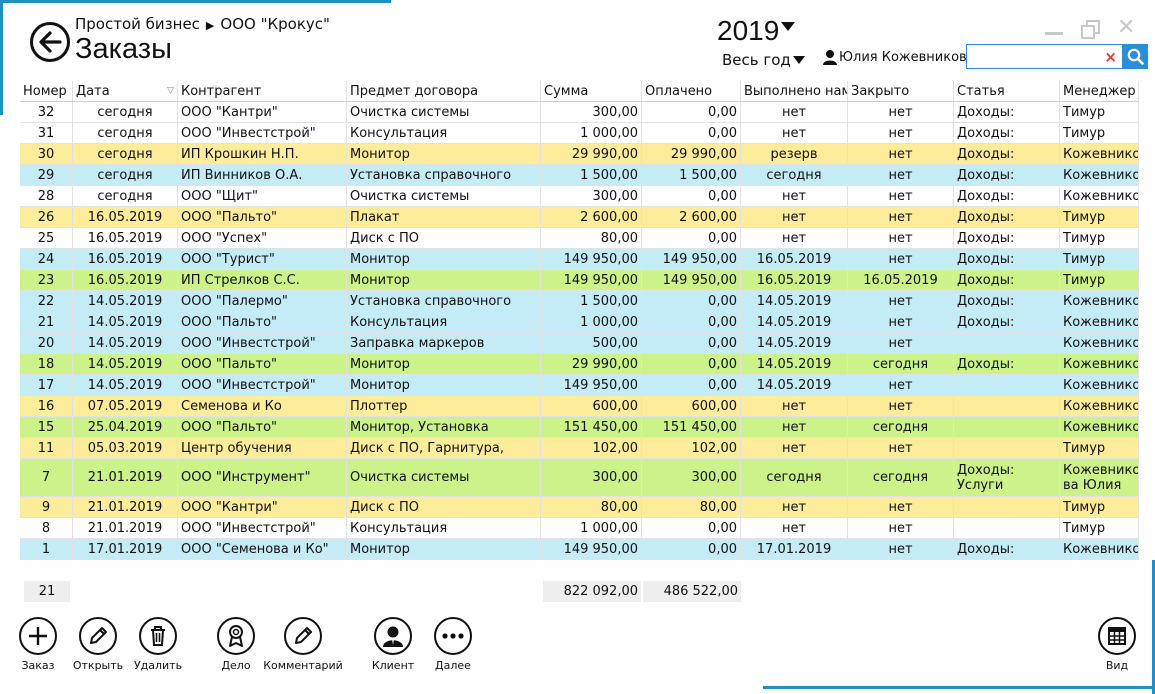 This screenshot has width=1155, height=694. I want to click on comment-button: Комментарий, so click(303, 644).